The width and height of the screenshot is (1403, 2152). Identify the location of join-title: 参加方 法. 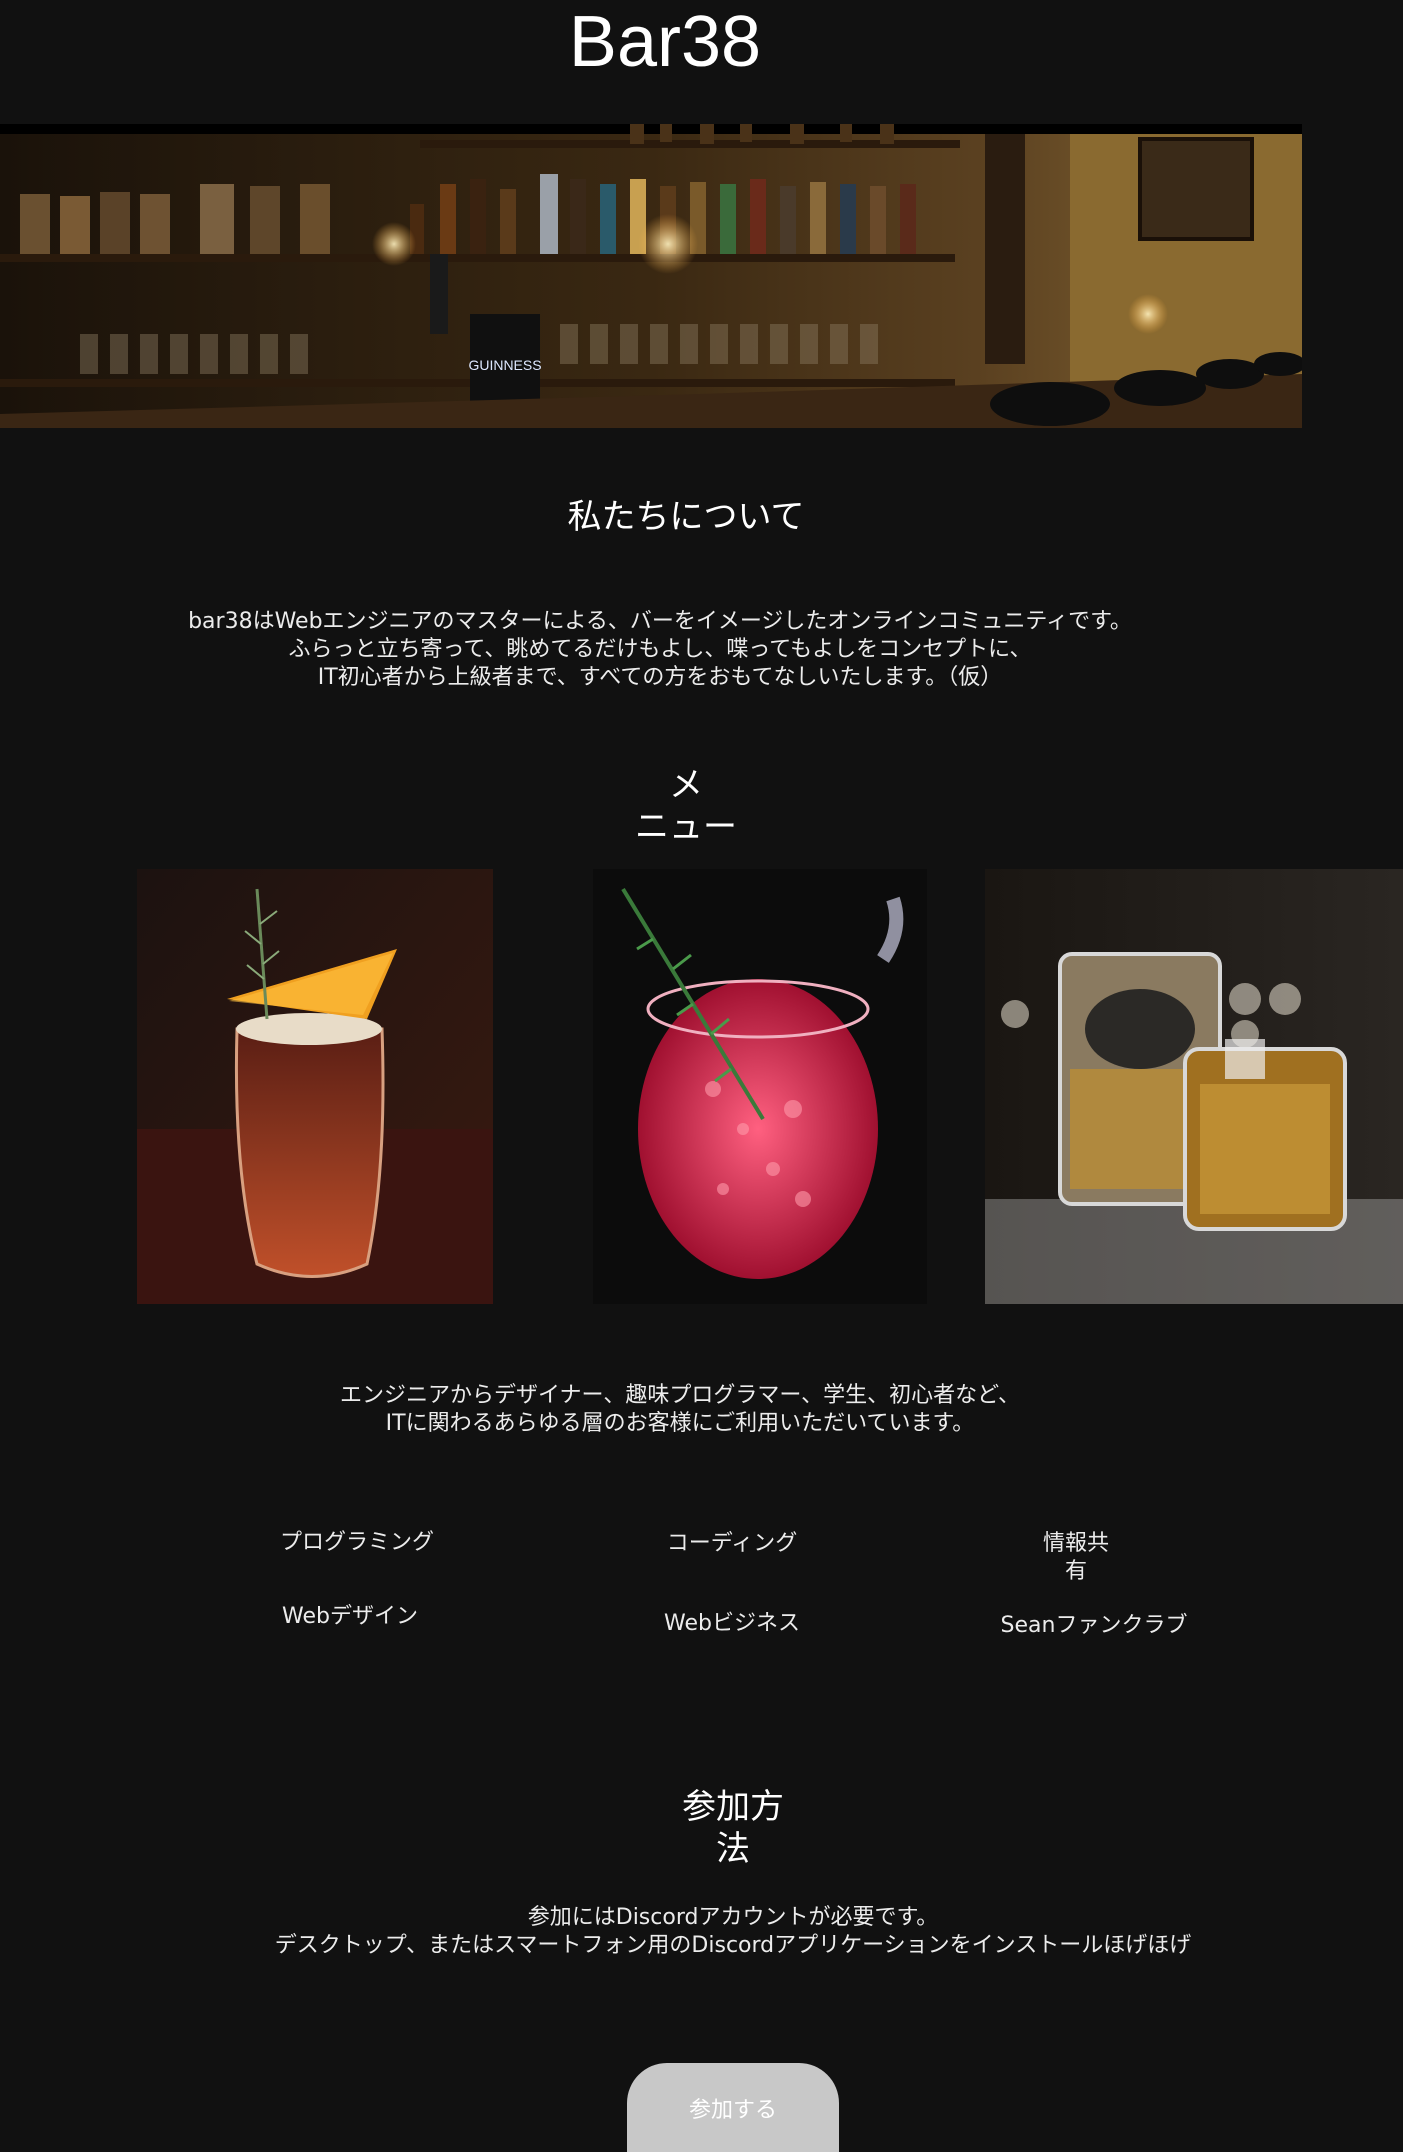
(701, 1828).